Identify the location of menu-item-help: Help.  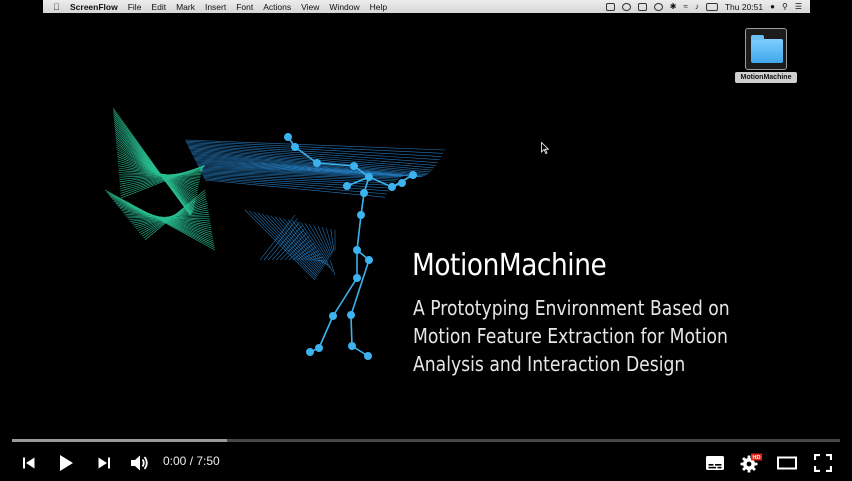
(378, 6).